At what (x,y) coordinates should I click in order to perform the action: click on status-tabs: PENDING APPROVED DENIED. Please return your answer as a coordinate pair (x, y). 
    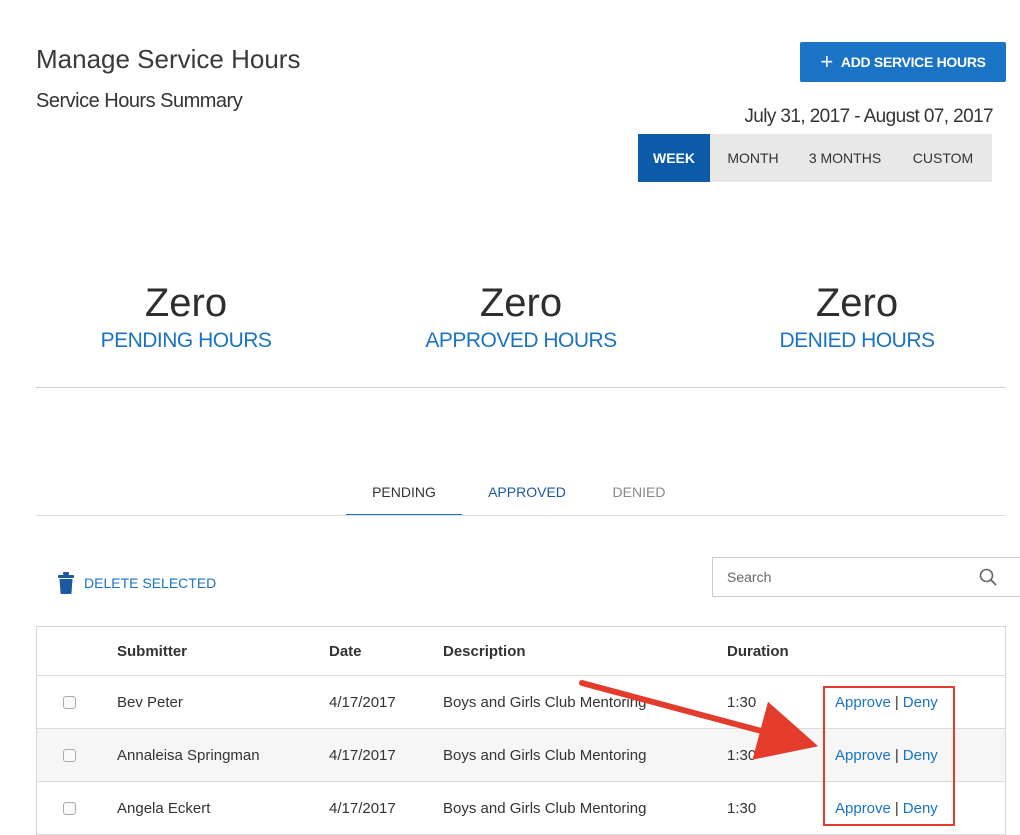
    Looking at the image, I should click on (516, 493).